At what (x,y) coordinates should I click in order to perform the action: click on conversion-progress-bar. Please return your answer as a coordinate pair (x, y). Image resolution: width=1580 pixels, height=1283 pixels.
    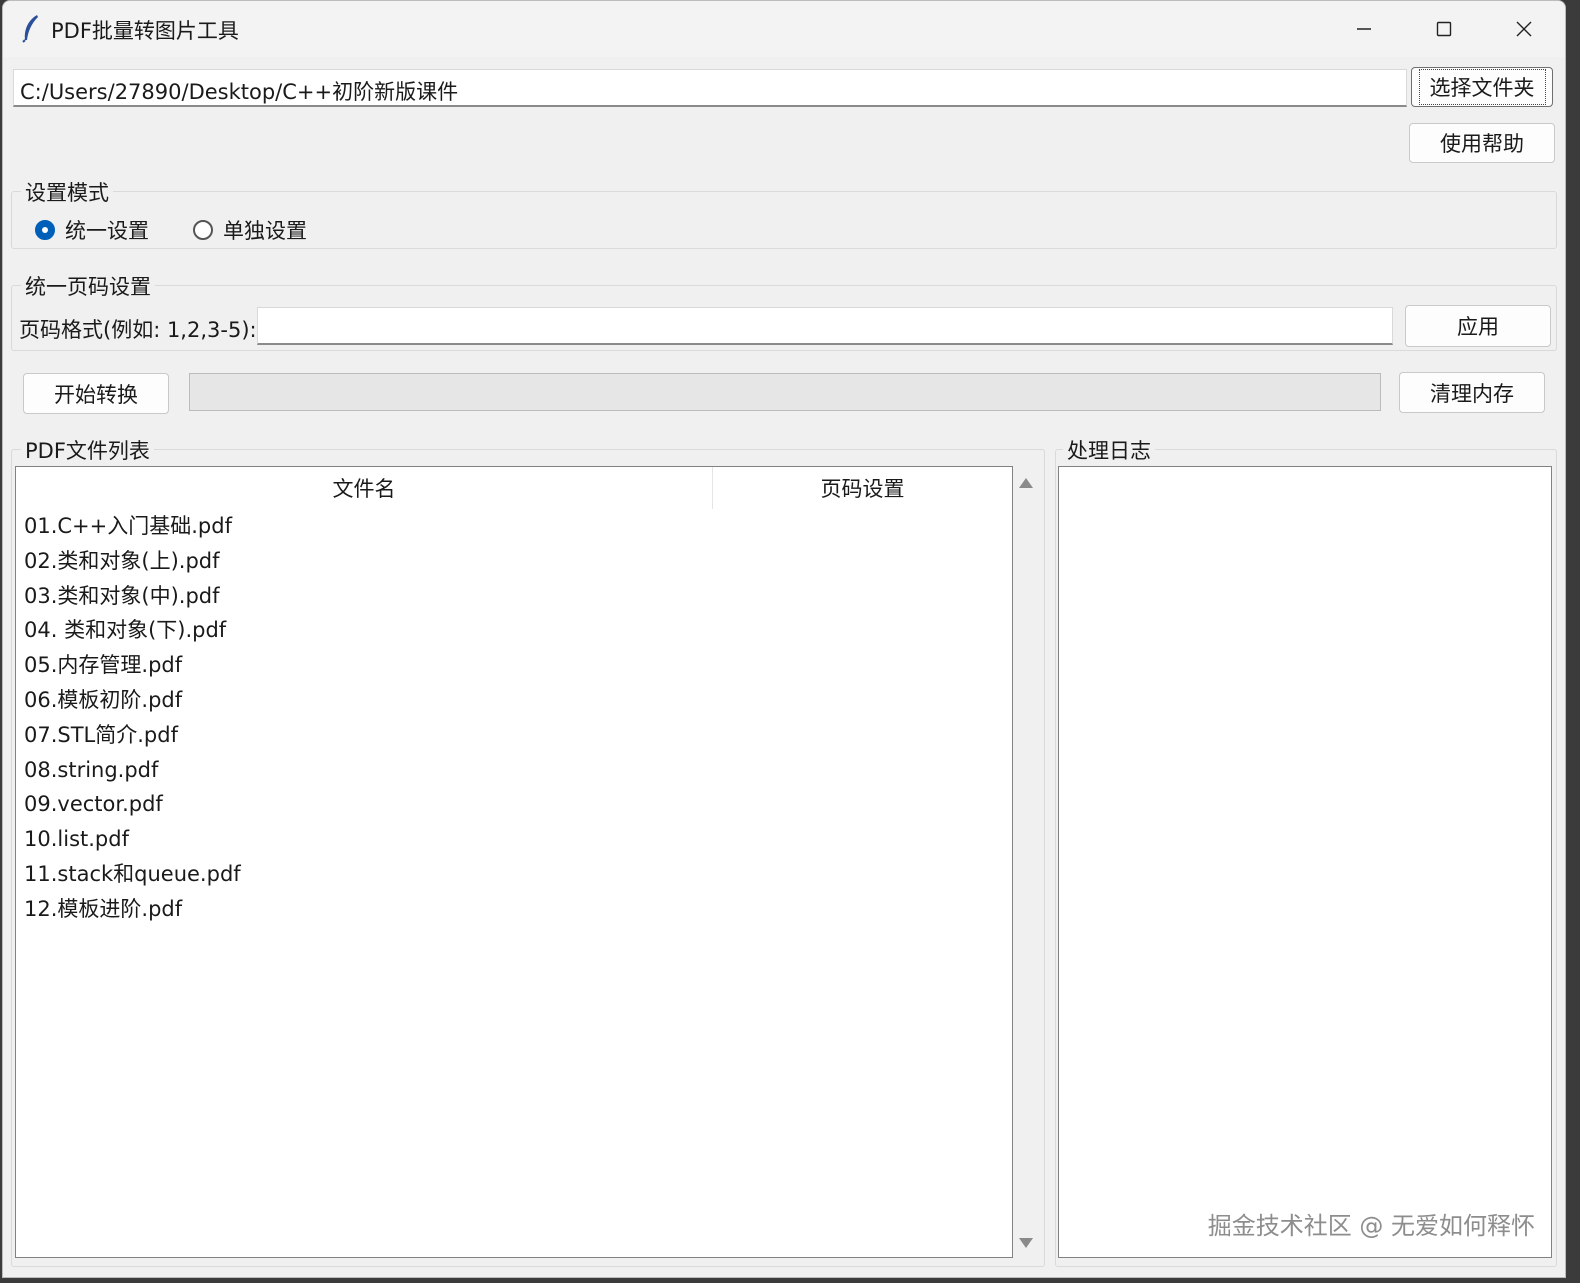
    Looking at the image, I should click on (785, 392).